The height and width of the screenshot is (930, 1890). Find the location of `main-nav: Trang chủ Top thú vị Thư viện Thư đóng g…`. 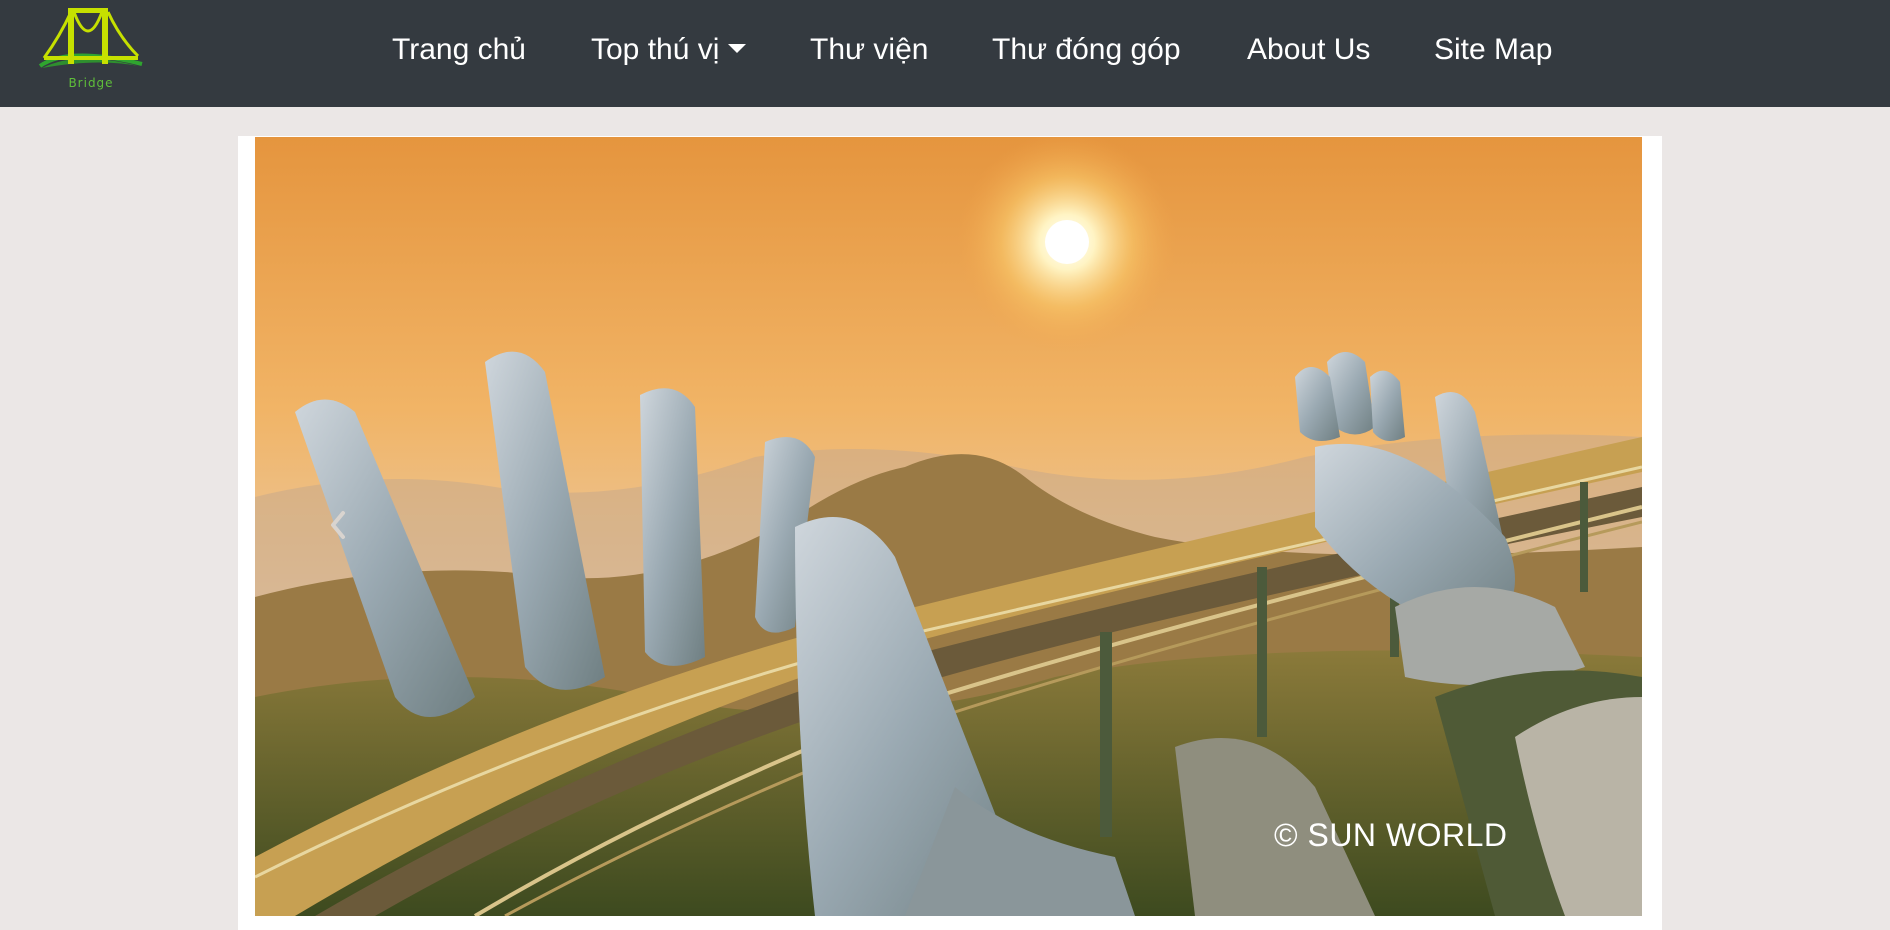

main-nav: Trang chủ Top thú vị Thư viện Thư đóng g… is located at coordinates (945, 50).